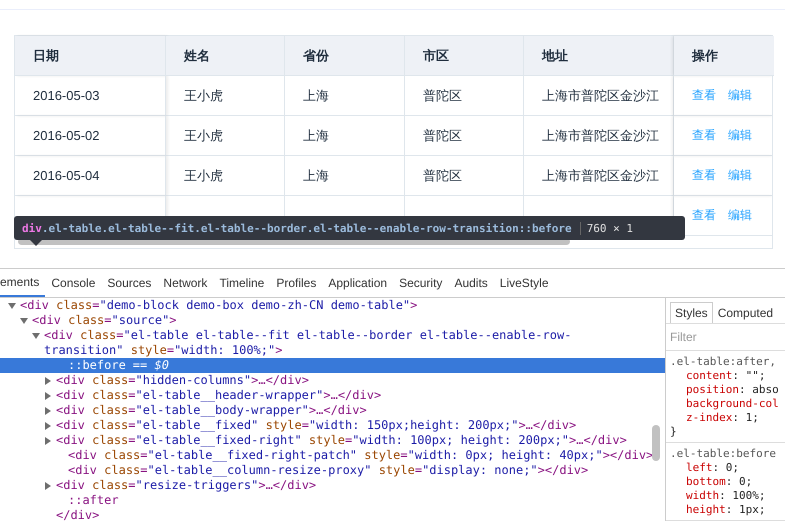  What do you see at coordinates (712, 468) in the screenshot?
I see `css-declaration: left: 0;` at bounding box center [712, 468].